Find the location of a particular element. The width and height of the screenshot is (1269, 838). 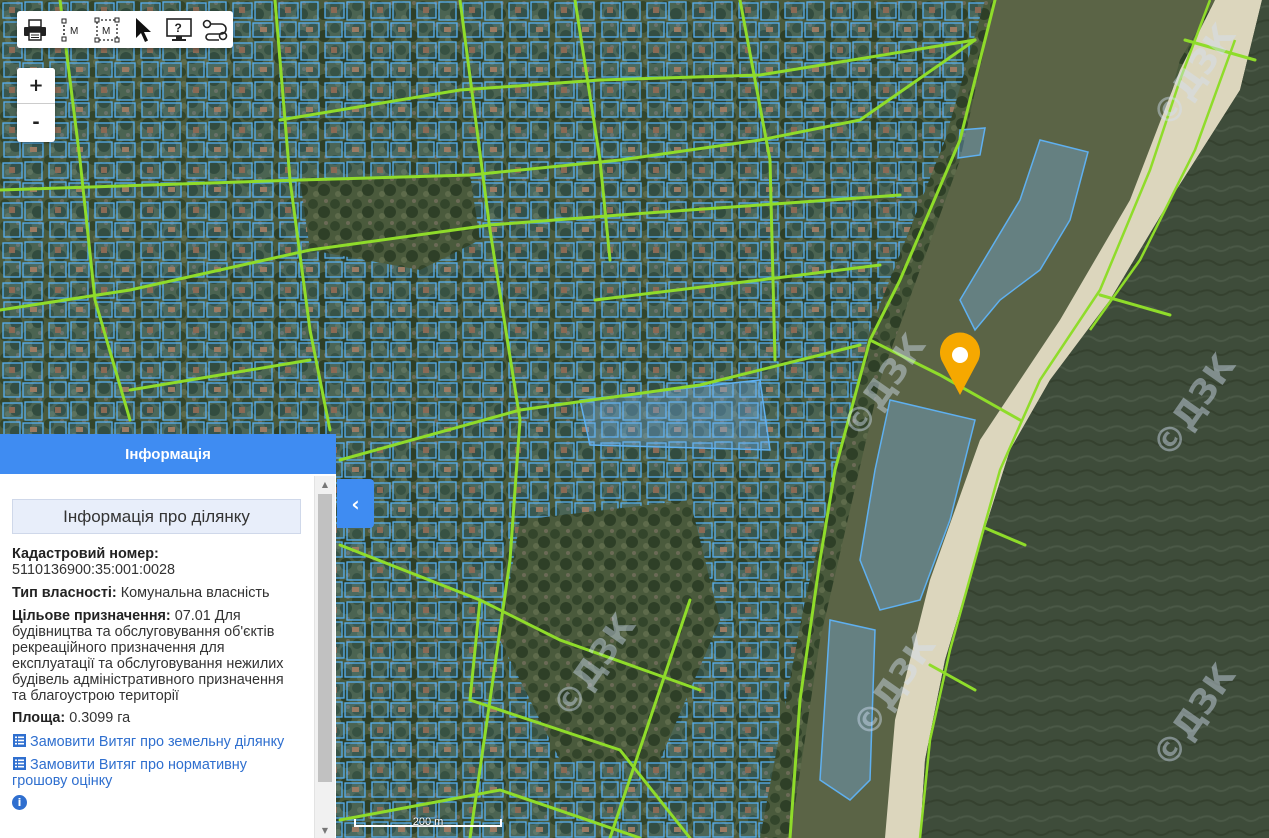

help-button: ? is located at coordinates (179, 29).